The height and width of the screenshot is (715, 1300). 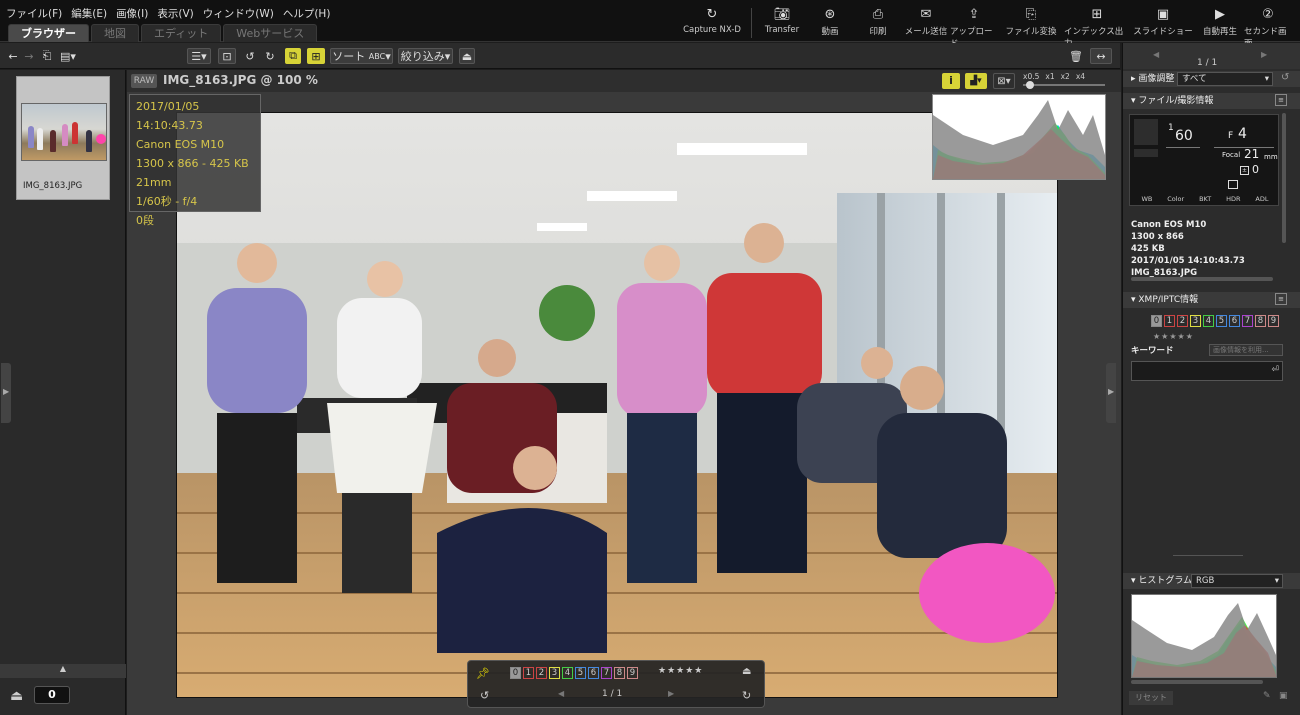 I want to click on histogram-overlay, so click(x=1019, y=137).